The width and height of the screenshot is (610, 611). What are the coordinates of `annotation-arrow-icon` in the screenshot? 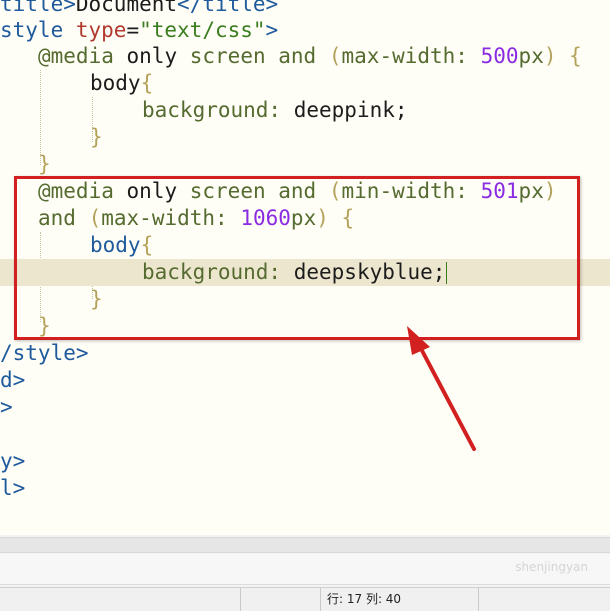 It's located at (441, 388).